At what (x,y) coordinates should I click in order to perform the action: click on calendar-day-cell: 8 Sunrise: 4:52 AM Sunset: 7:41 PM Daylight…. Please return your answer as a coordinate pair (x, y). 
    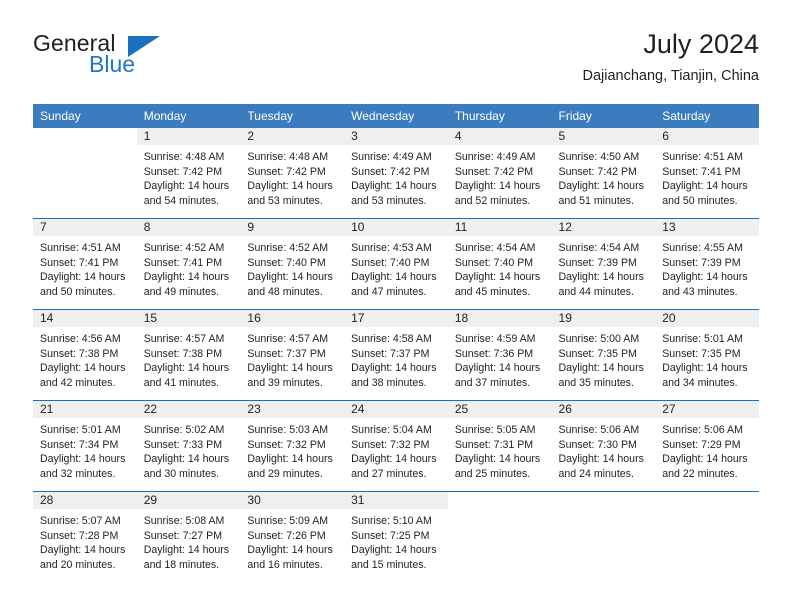
    Looking at the image, I should click on (188, 264).